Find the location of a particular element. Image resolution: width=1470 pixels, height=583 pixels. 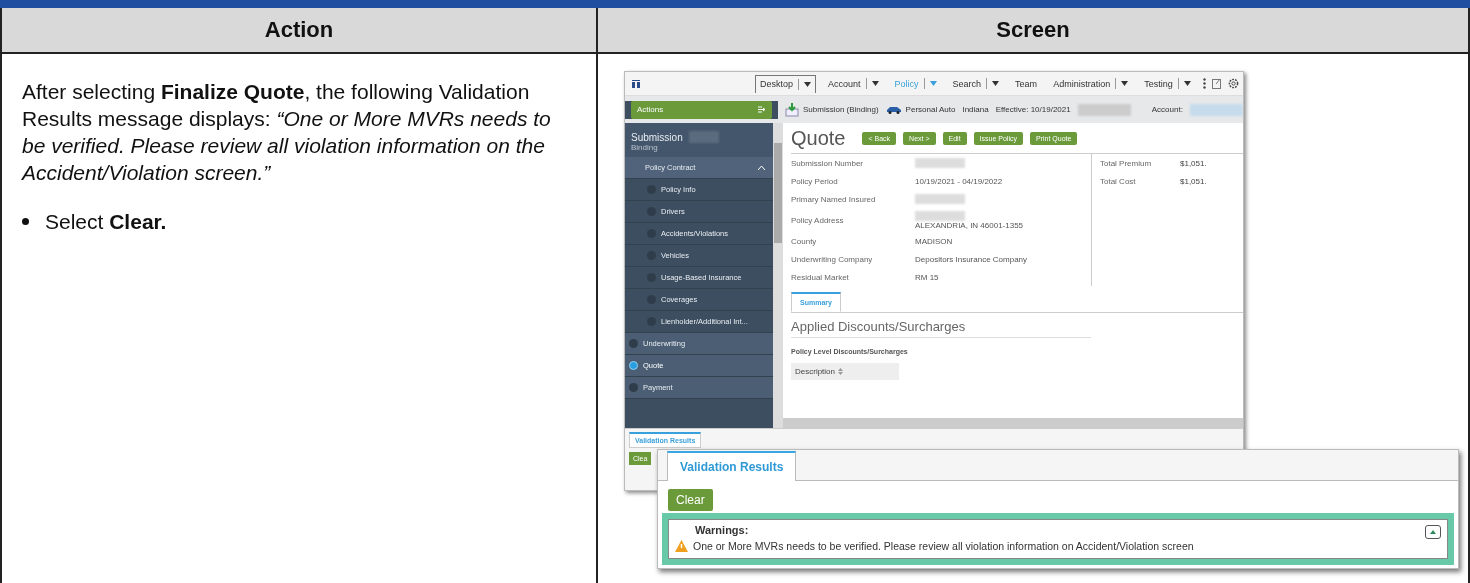

field-value: Depositors Insurance Company is located at coordinates (971, 259).